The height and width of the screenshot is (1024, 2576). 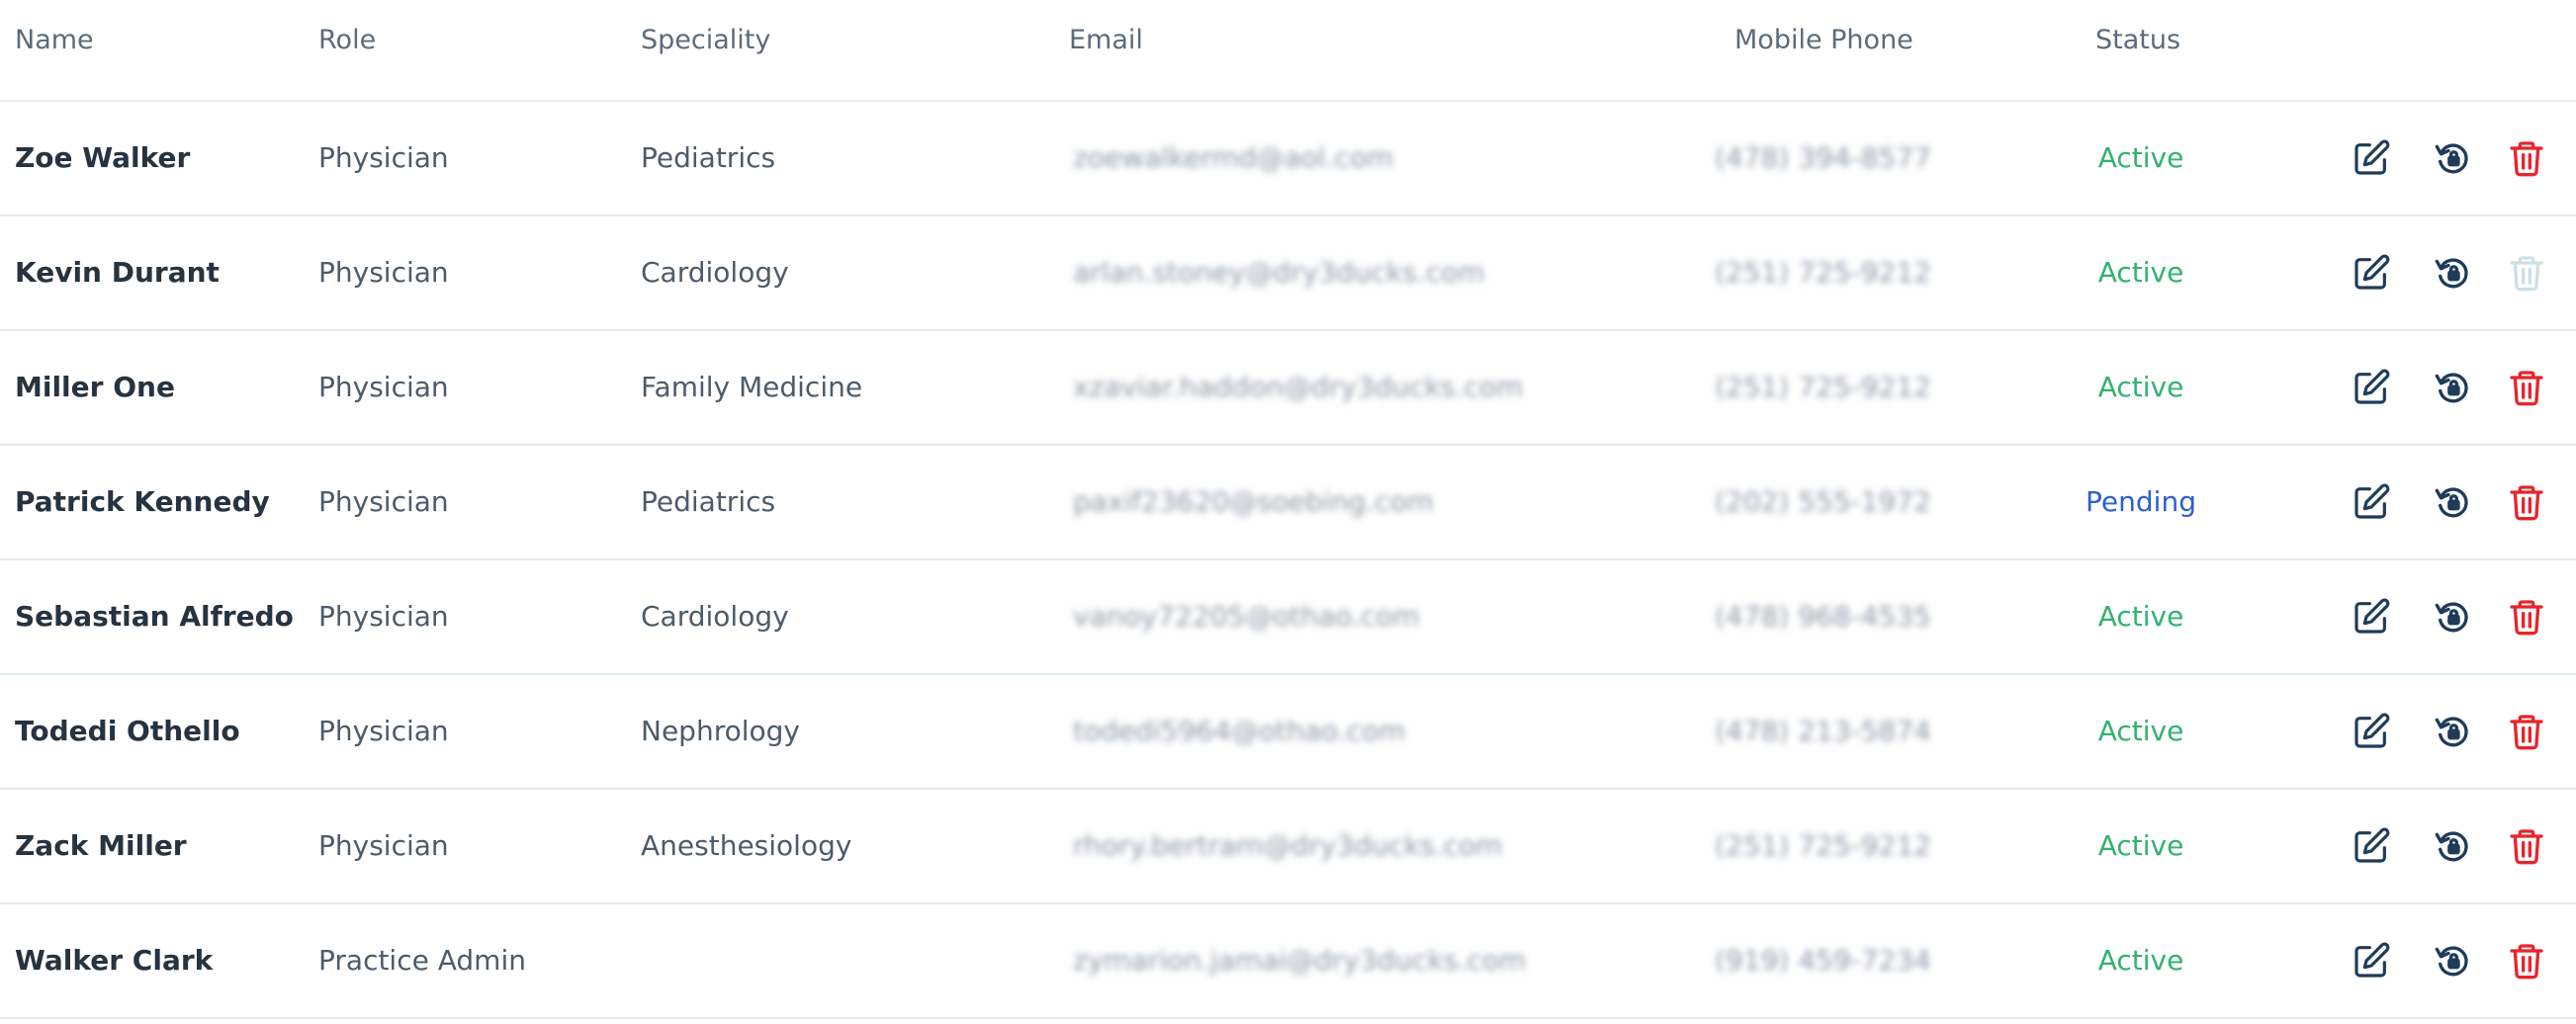 What do you see at coordinates (347, 40) in the screenshot?
I see `column-header-role: Role` at bounding box center [347, 40].